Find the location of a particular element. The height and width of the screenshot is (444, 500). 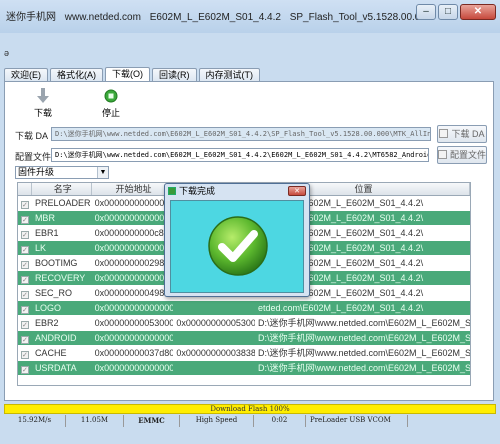

close-button: ✕ is located at coordinates (478, 12).